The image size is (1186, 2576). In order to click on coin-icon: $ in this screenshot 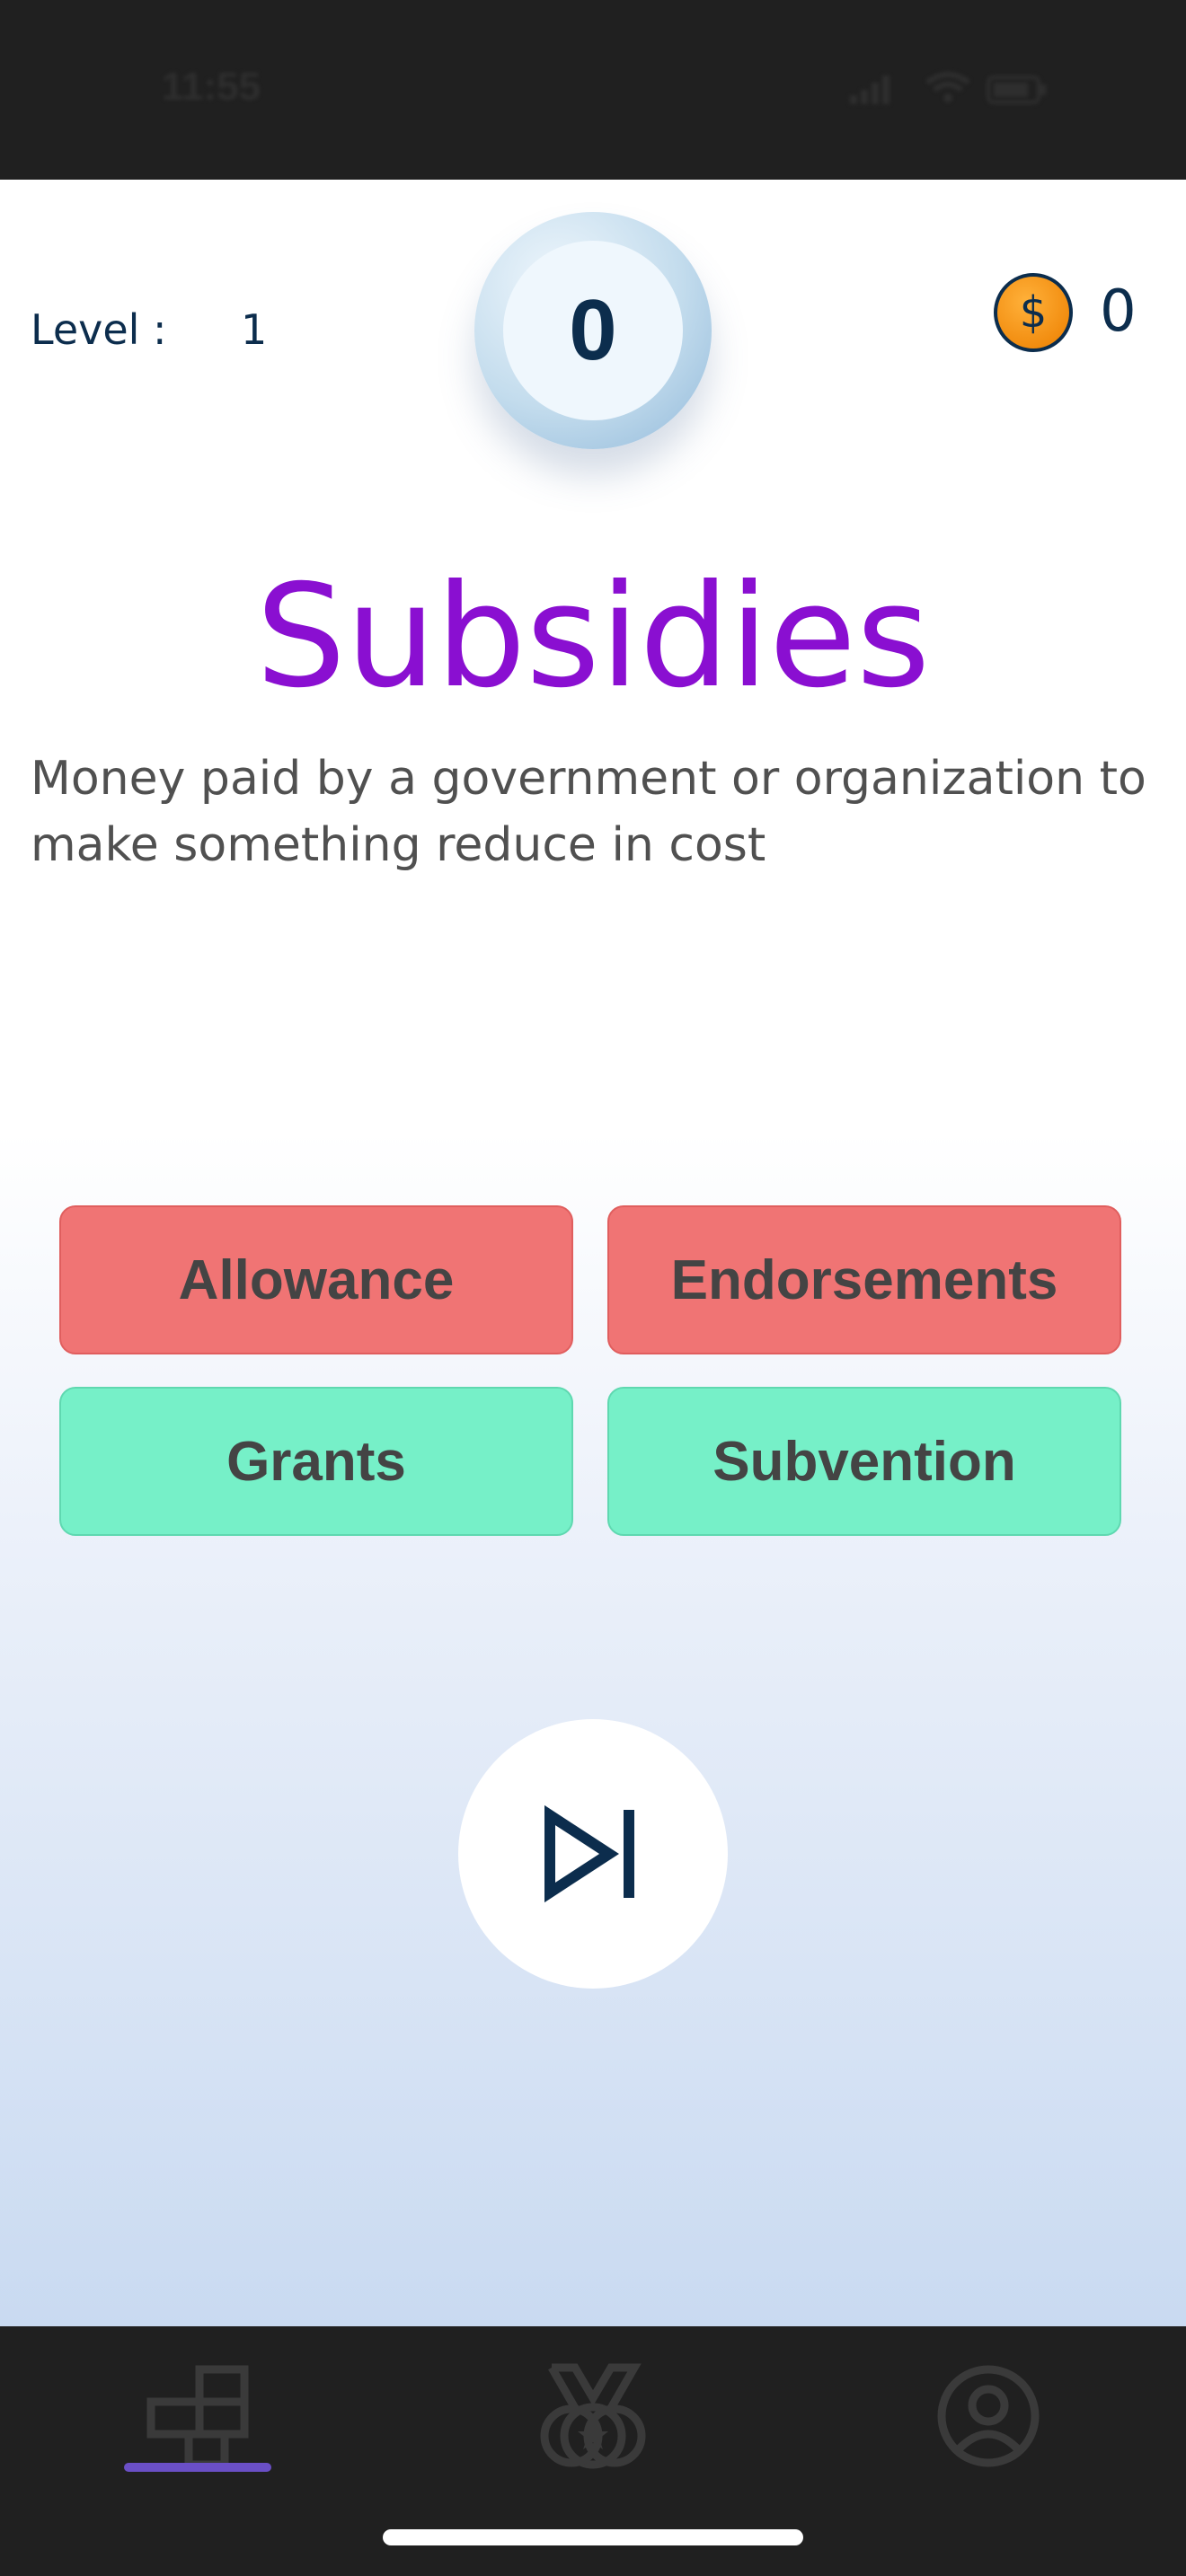, I will do `click(1033, 312)`.